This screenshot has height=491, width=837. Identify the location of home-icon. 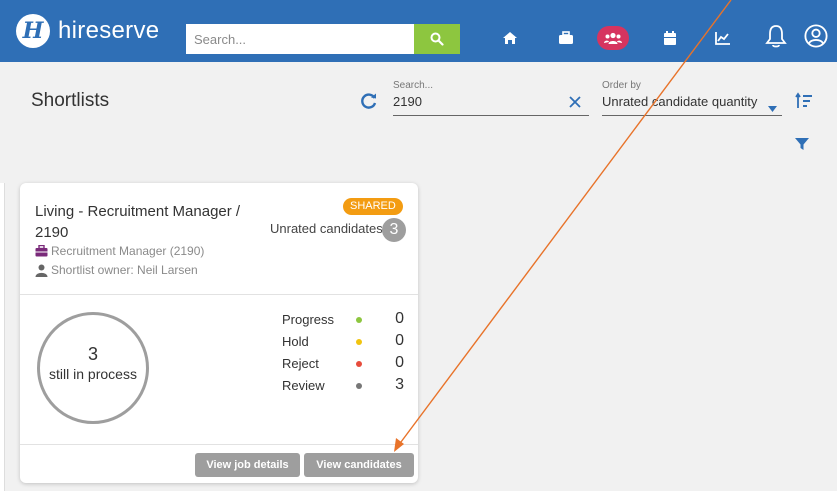
(510, 38).